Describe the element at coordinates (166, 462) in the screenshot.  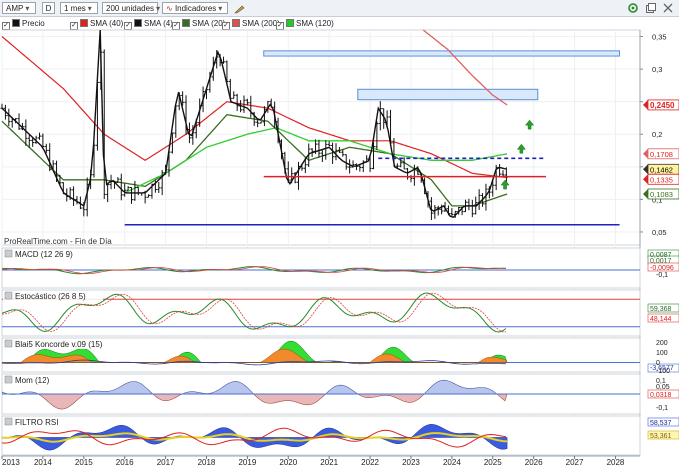
I see `x-tick-label: 2017` at that location.